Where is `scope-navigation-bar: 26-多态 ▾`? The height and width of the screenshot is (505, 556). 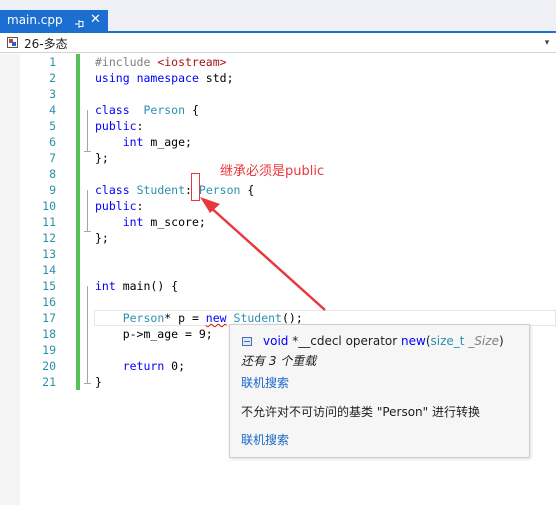 scope-navigation-bar: 26-多态 ▾ is located at coordinates (278, 43).